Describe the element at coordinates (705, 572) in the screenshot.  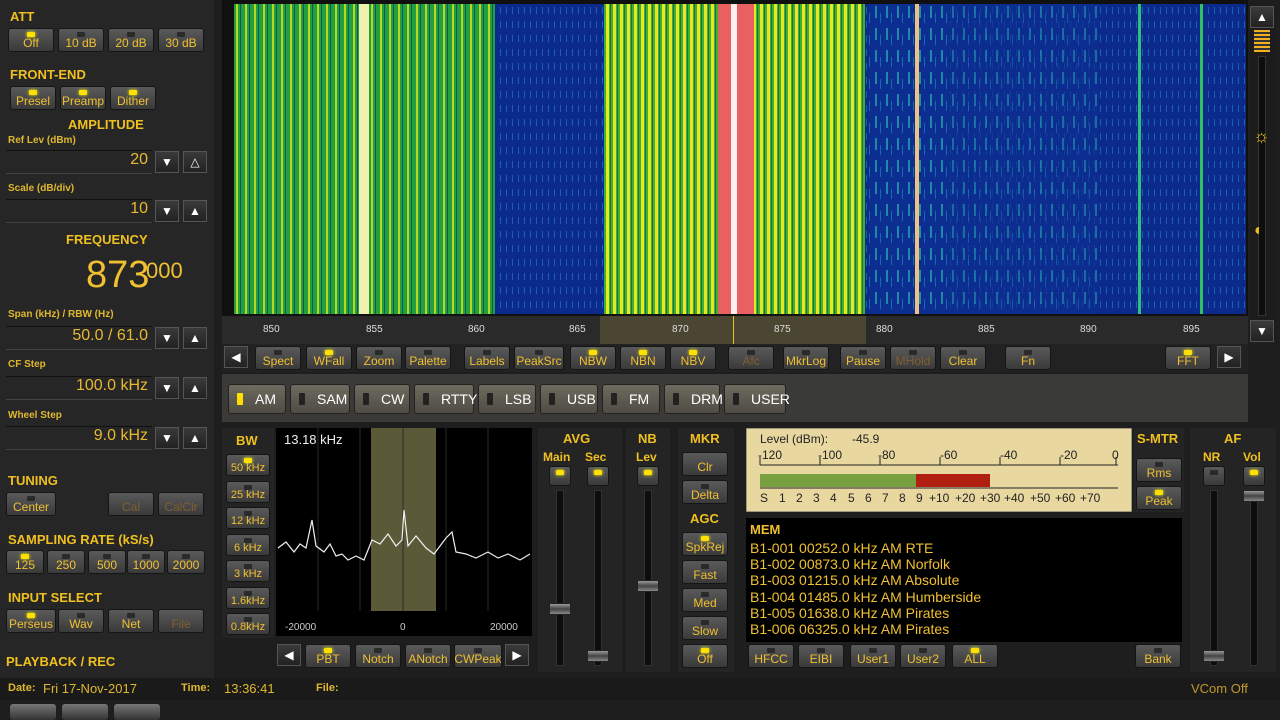
I see `agc-fast-button: Fast` at that location.